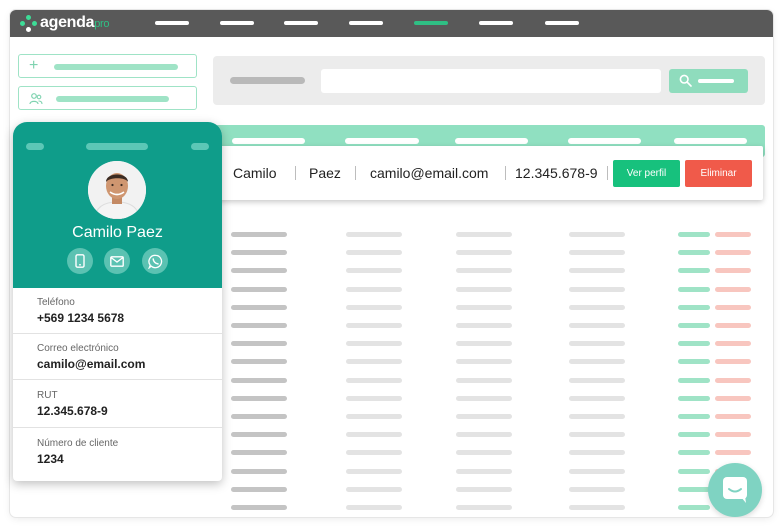 The width and height of the screenshot is (783, 527). What do you see at coordinates (117, 190) in the screenshot?
I see `avatar` at bounding box center [117, 190].